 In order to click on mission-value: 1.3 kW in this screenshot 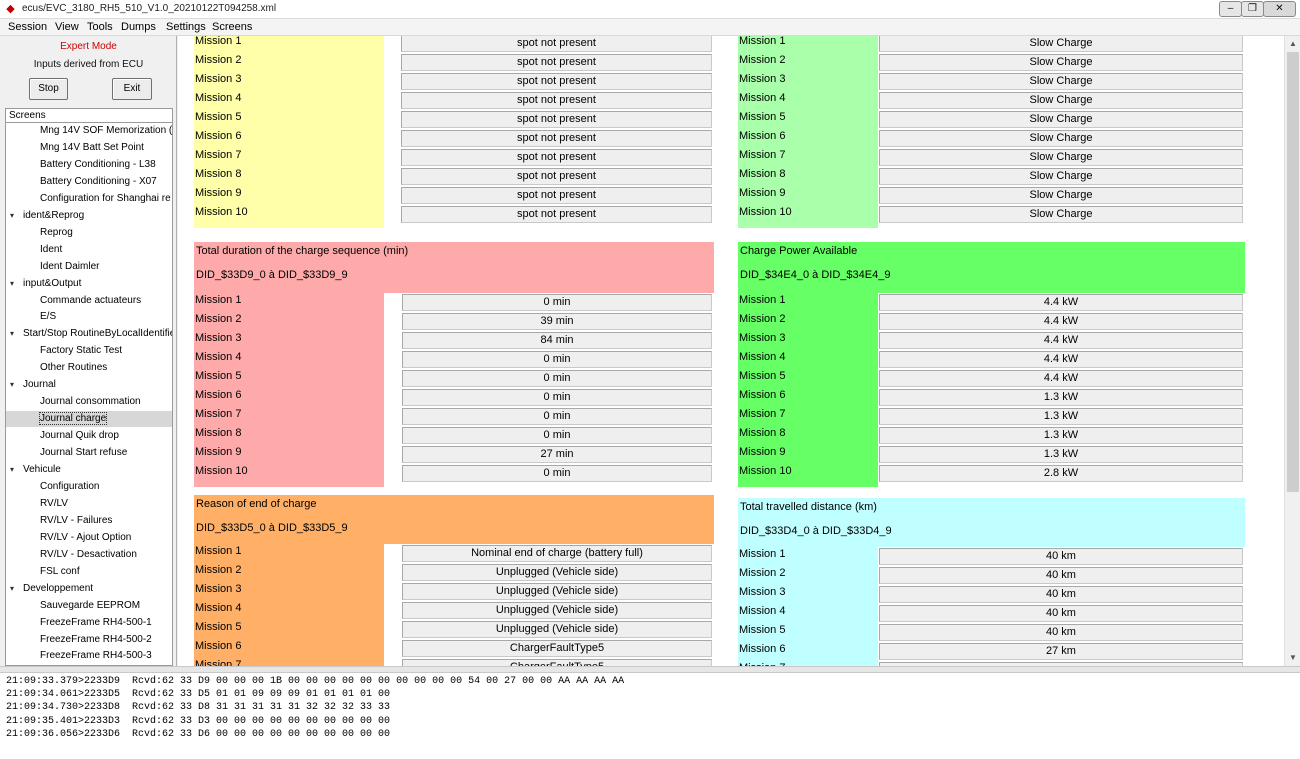, I will do `click(1061, 435)`.